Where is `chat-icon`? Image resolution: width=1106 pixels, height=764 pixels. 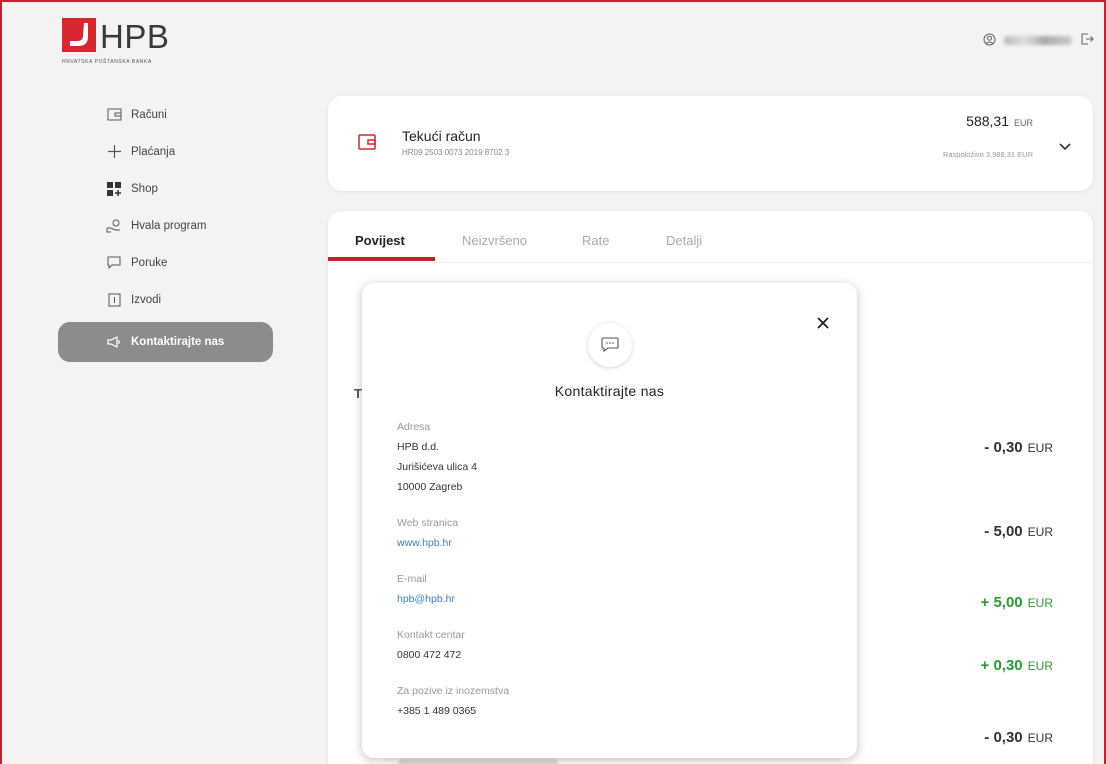 chat-icon is located at coordinates (610, 345).